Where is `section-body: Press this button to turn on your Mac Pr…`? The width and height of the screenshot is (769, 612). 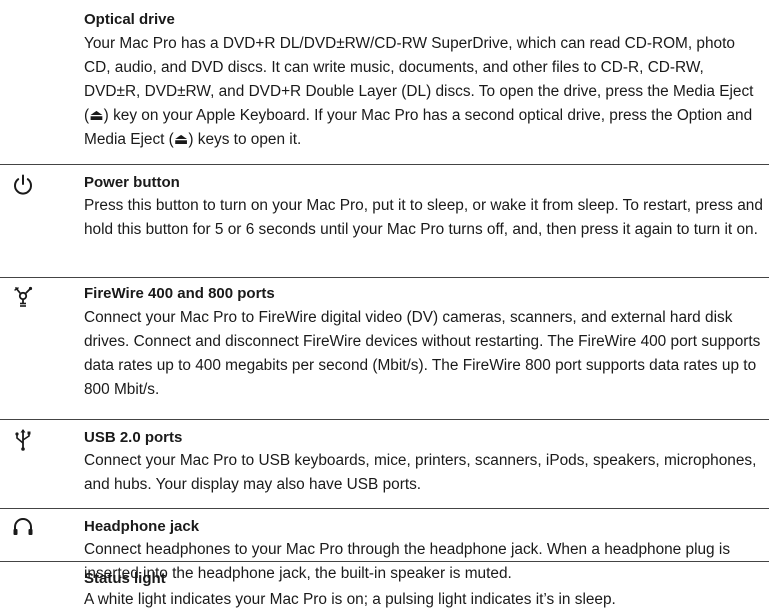 section-body: Press this button to turn on your Mac Pr… is located at coordinates (423, 217).